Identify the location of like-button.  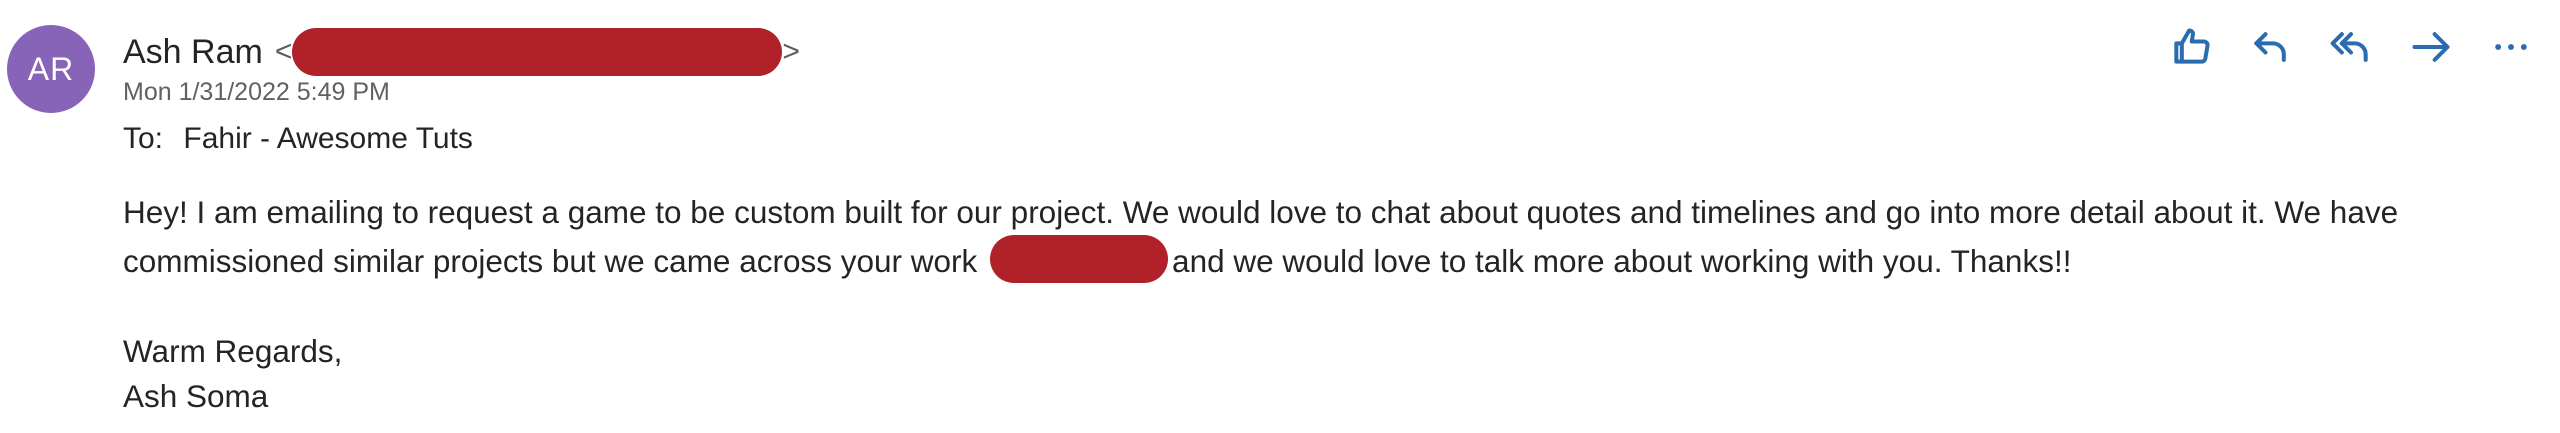
(2191, 47).